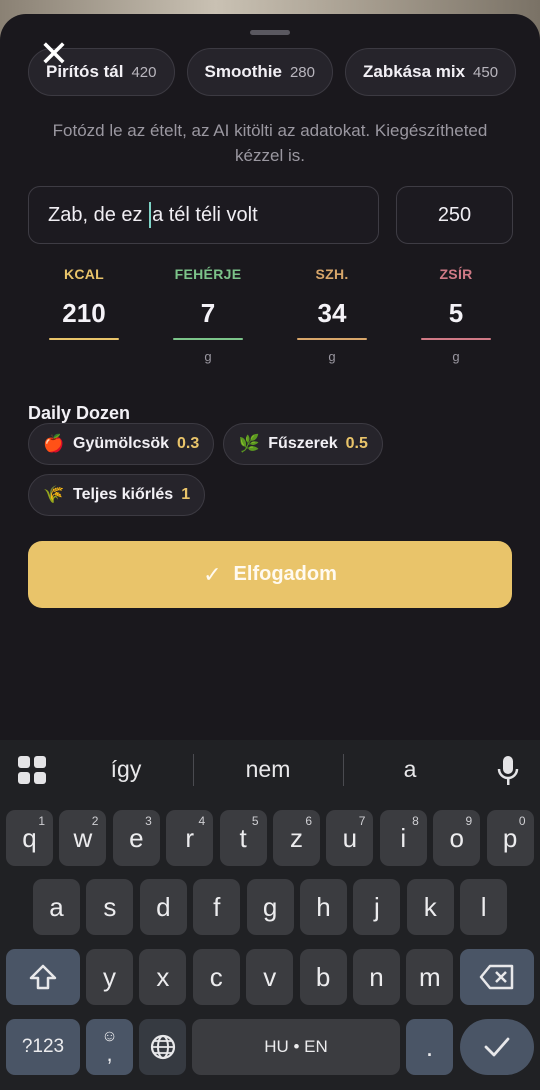  What do you see at coordinates (270, 32) in the screenshot?
I see `drag-handle` at bounding box center [270, 32].